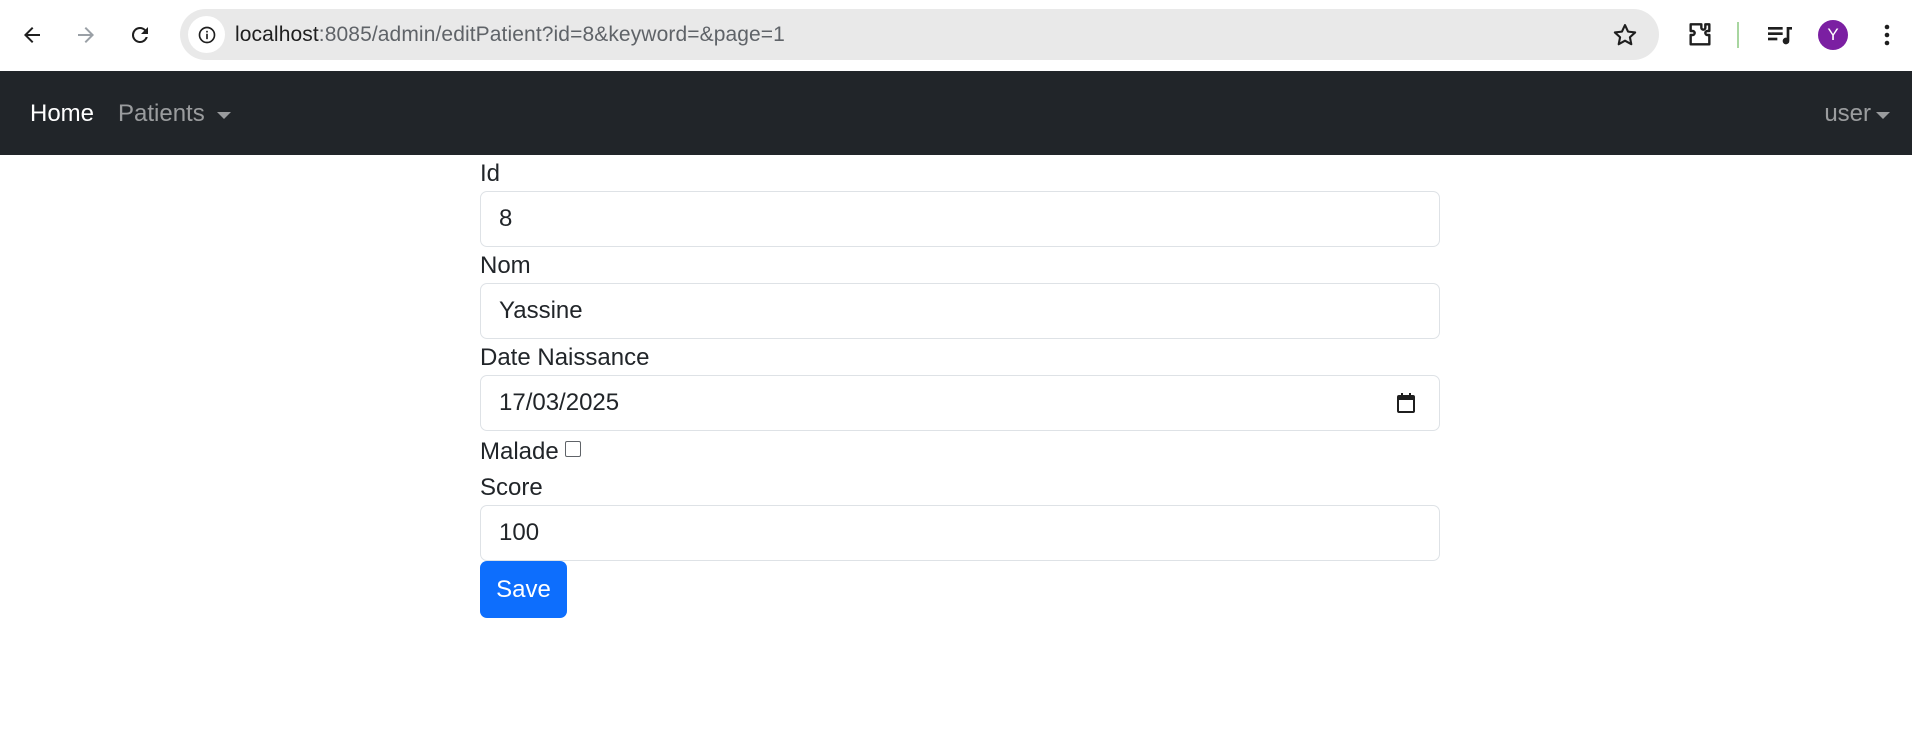 The width and height of the screenshot is (1912, 739). Describe the element at coordinates (519, 451) in the screenshot. I see `malade-label: Malade` at that location.